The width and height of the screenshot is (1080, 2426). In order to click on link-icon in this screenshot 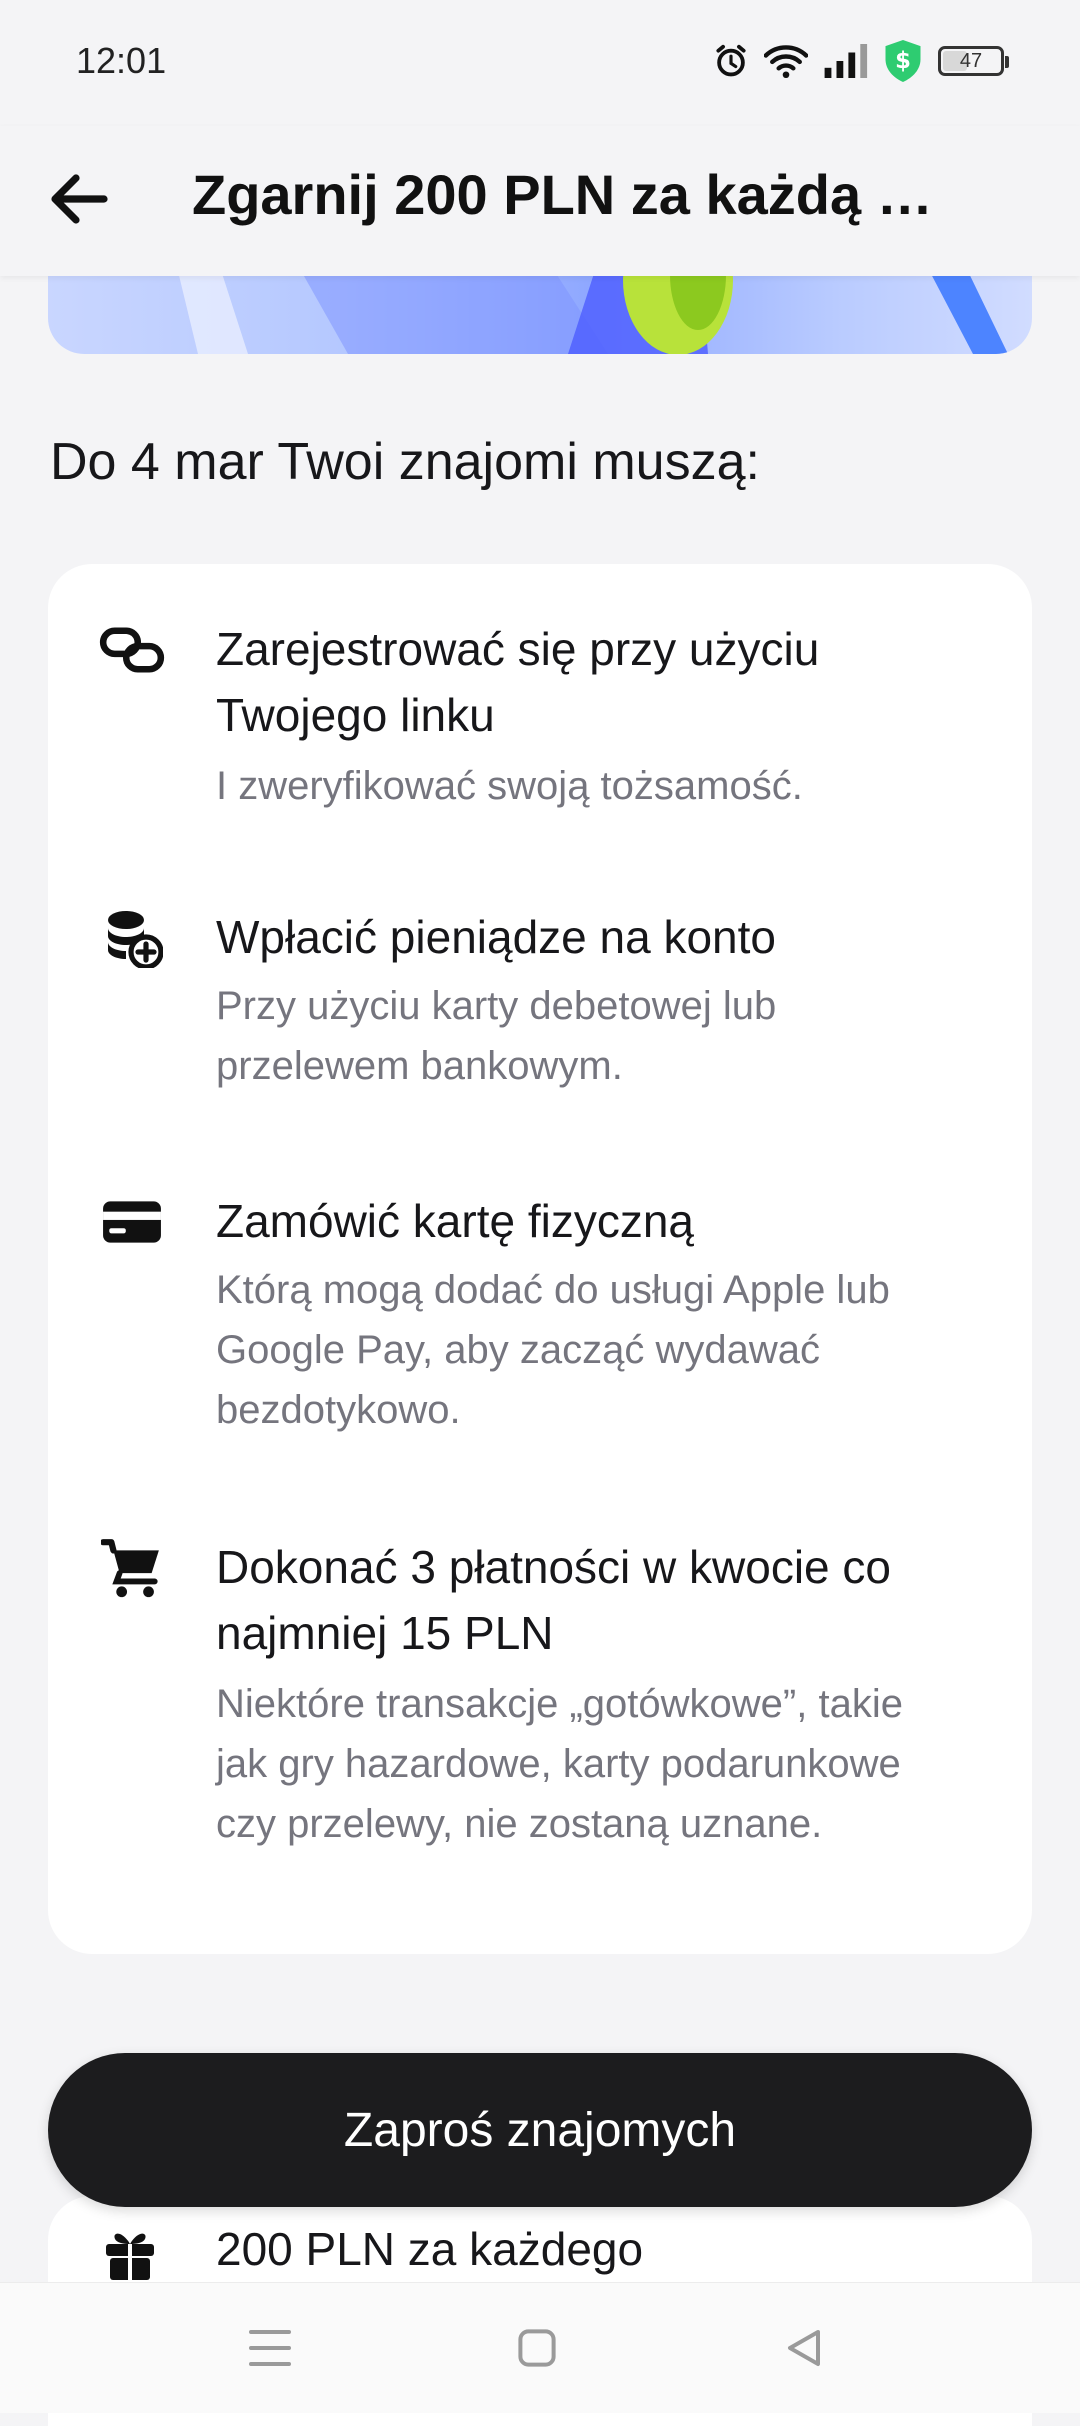, I will do `click(132, 650)`.